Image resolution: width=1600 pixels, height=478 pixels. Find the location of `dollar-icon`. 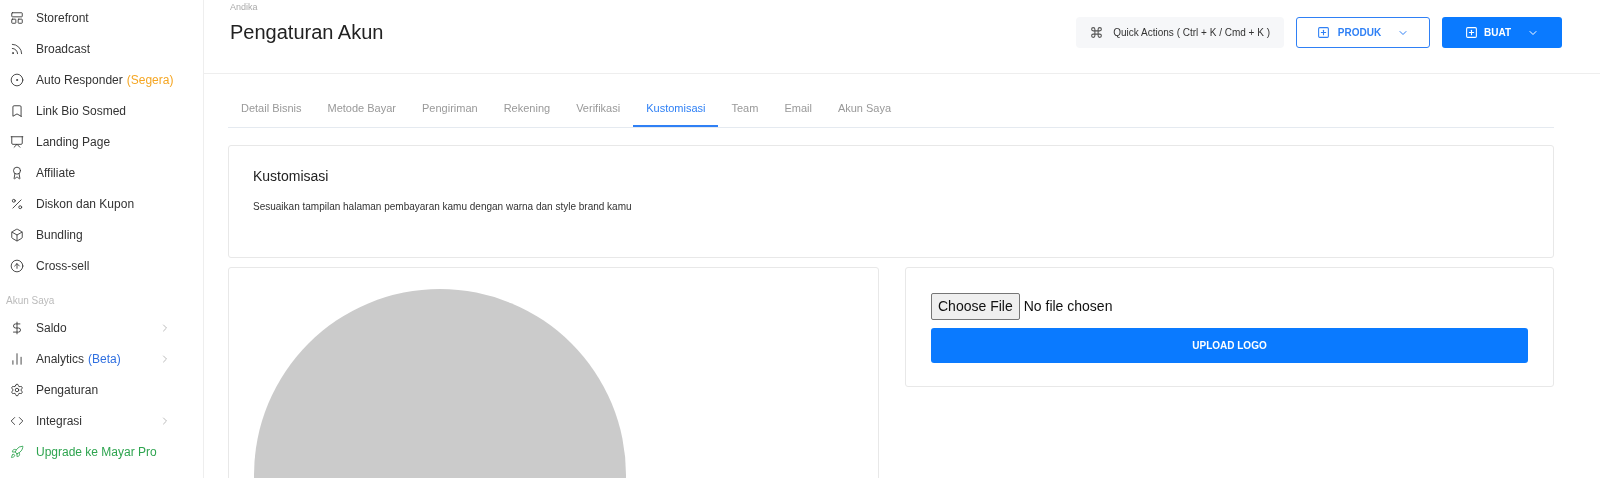

dollar-icon is located at coordinates (17, 327).